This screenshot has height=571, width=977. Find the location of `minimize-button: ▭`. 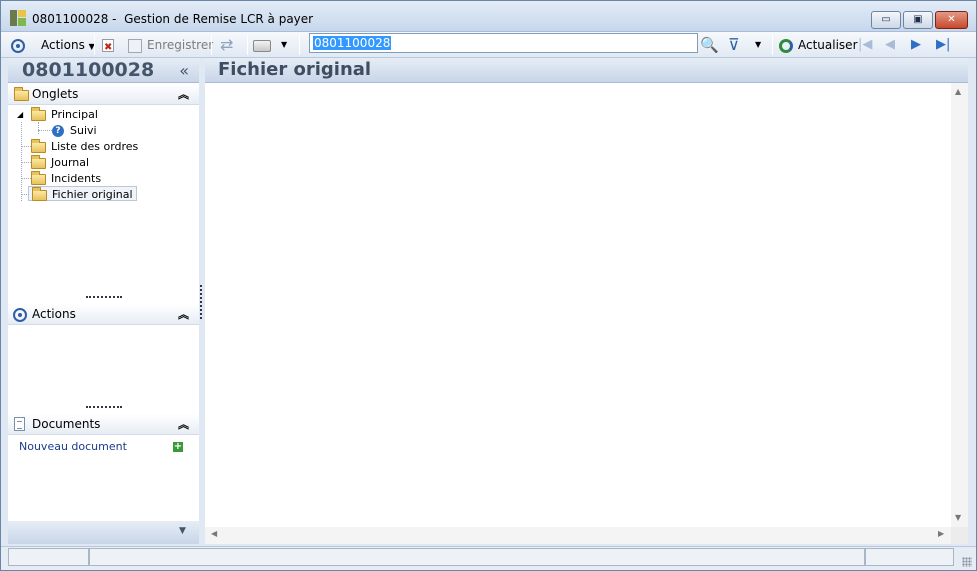

minimize-button: ▭ is located at coordinates (886, 20).